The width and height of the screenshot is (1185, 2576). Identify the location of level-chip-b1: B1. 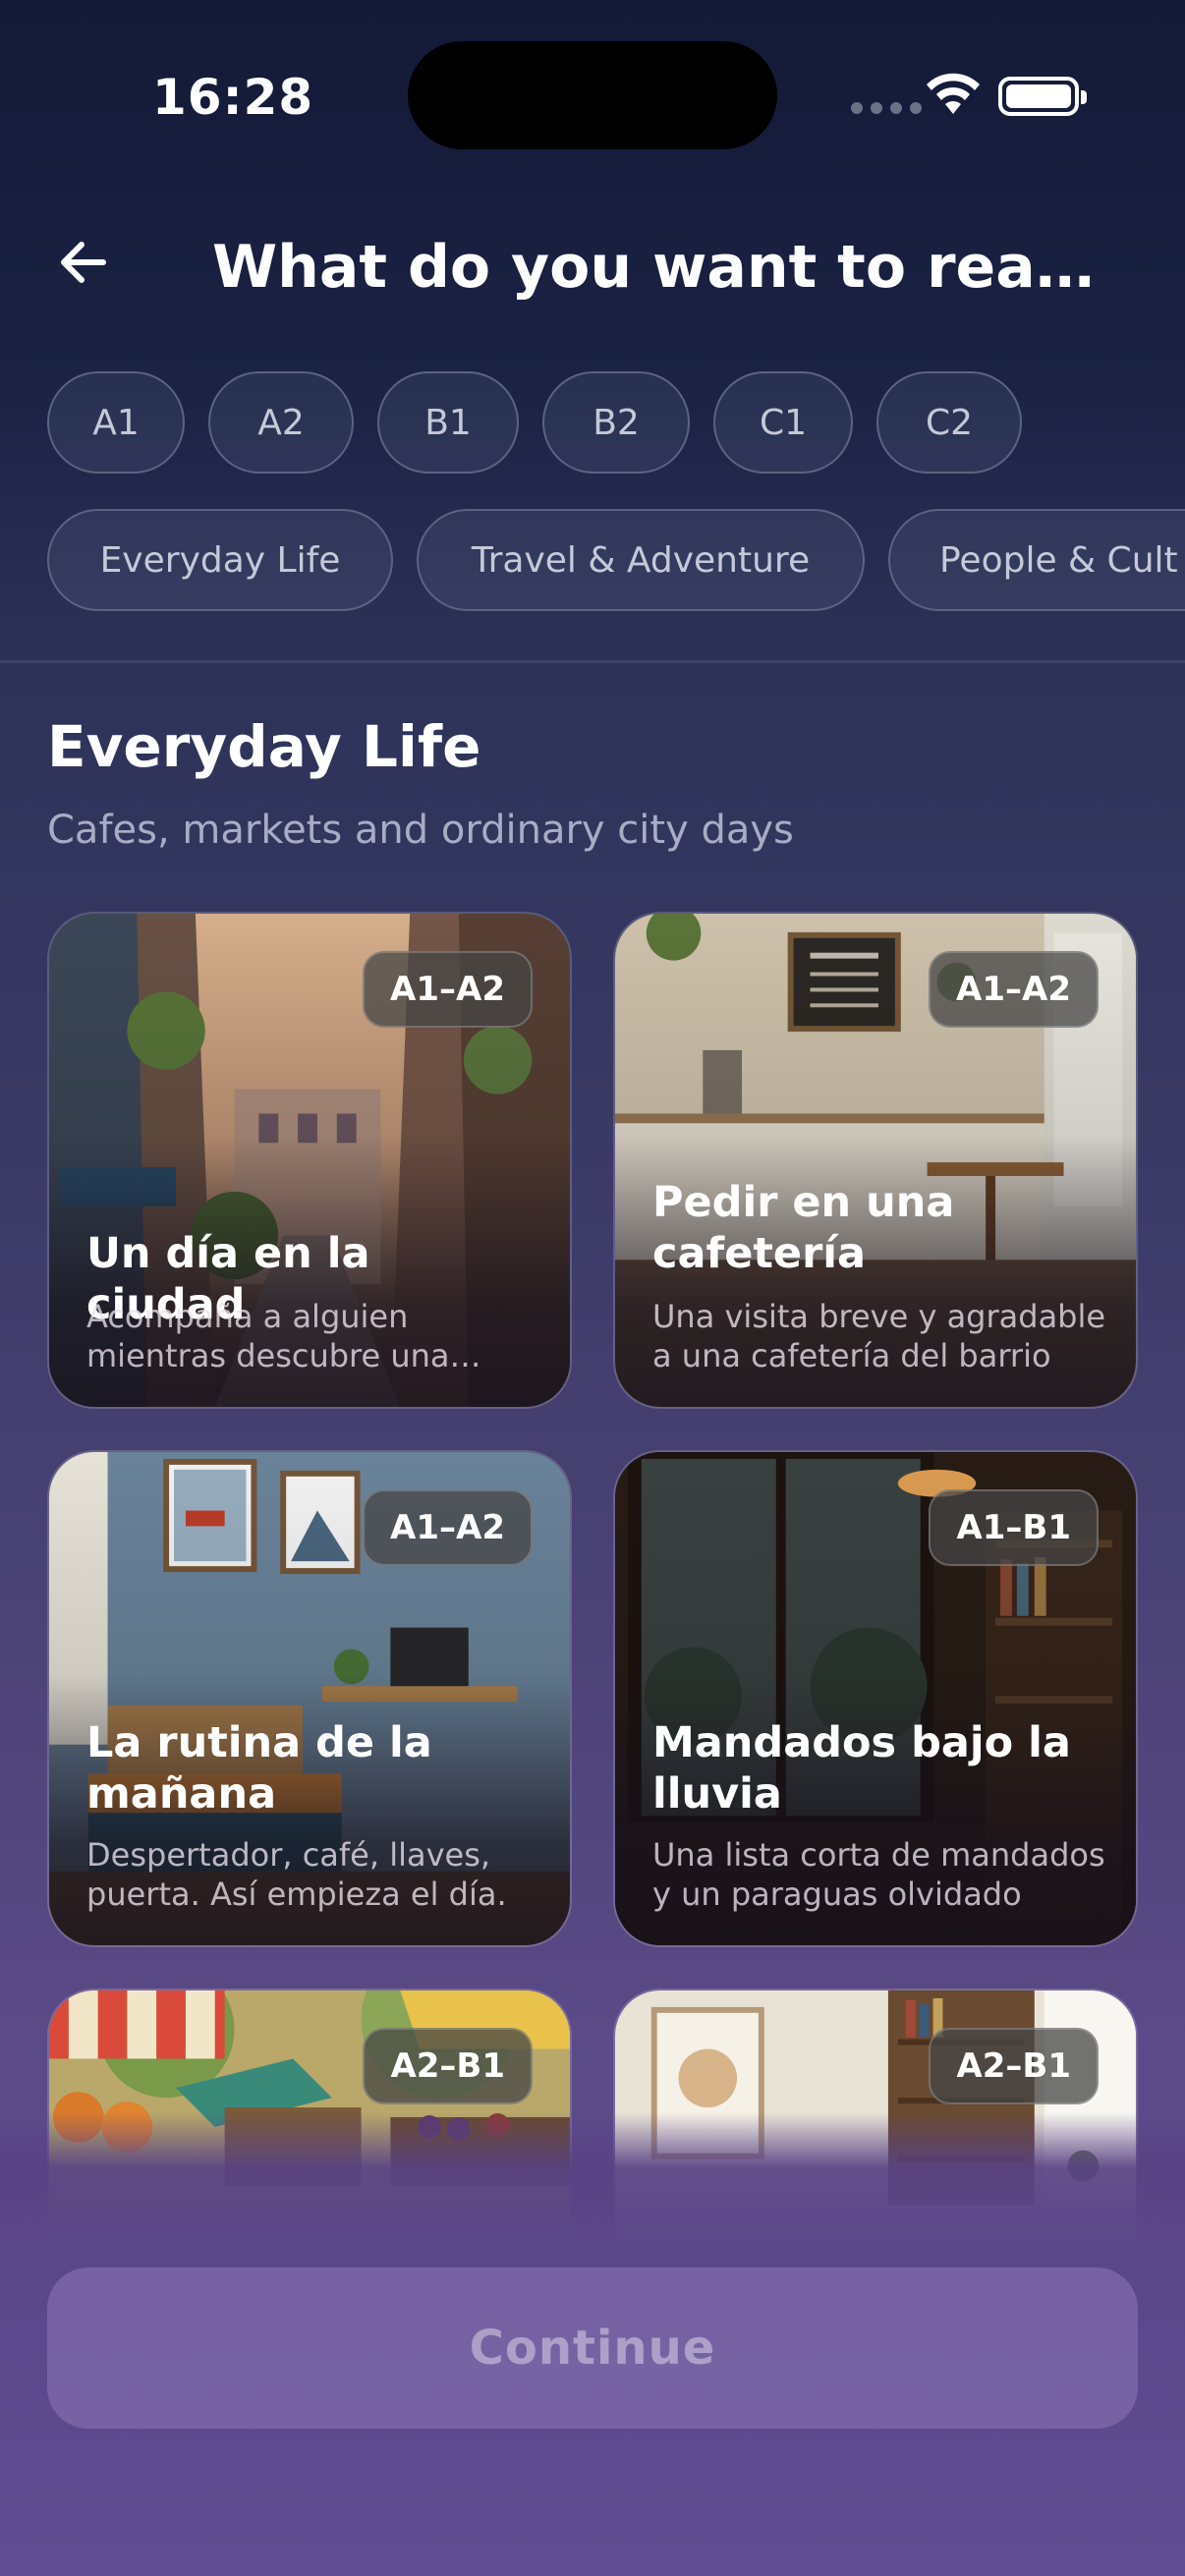
(448, 422).